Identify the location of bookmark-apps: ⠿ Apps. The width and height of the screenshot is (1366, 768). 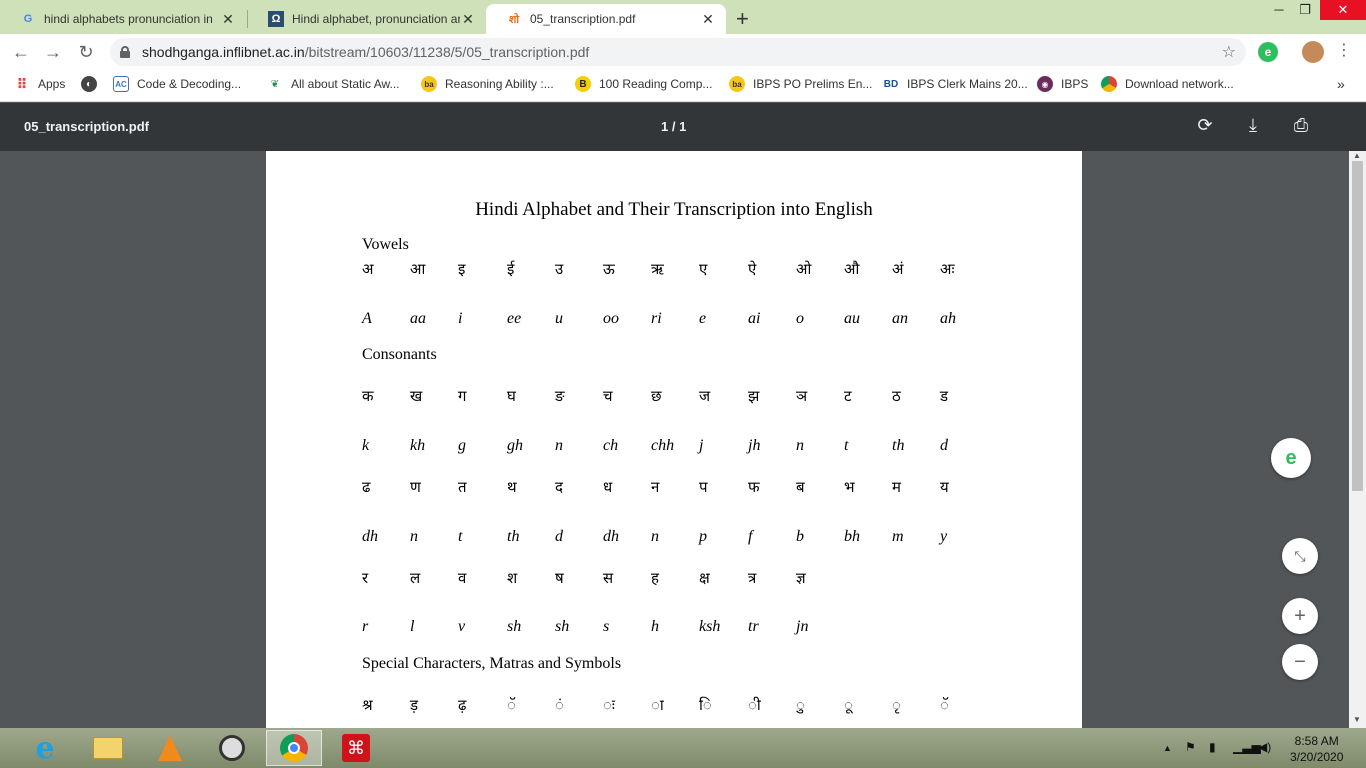
(40, 84).